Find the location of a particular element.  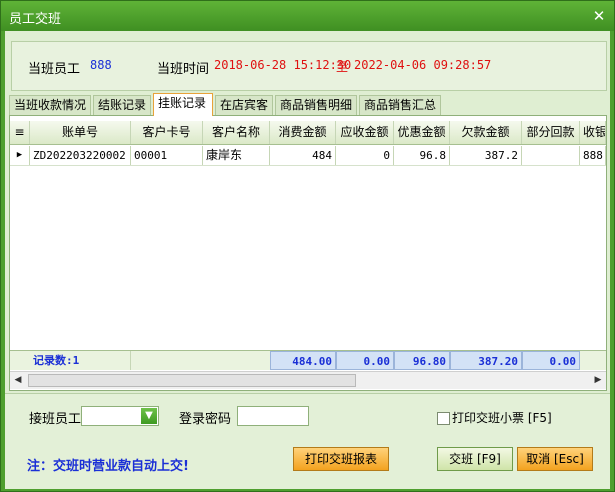

cell-consumption: 484 is located at coordinates (303, 155).